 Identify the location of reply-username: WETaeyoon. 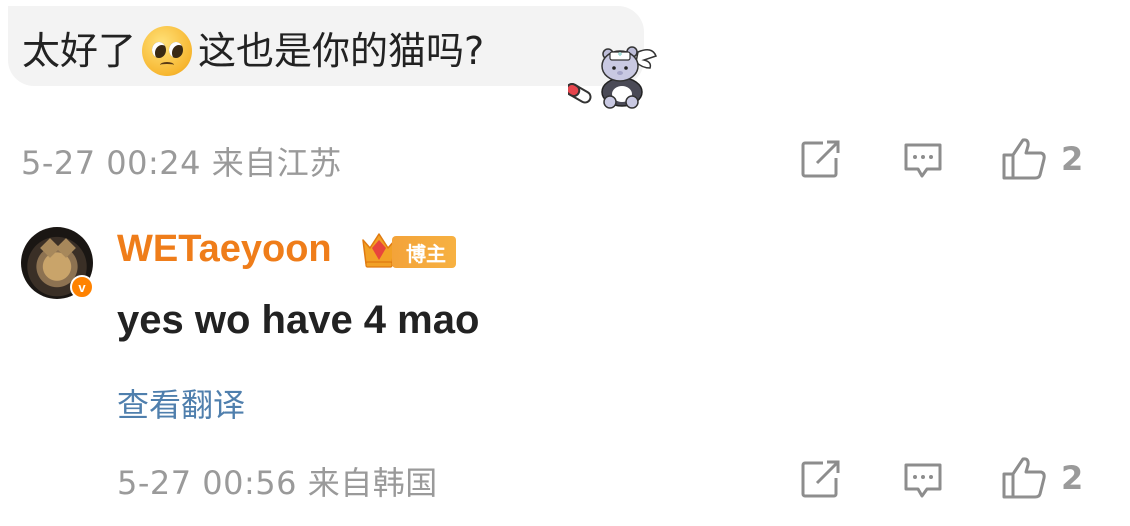
(224, 249).